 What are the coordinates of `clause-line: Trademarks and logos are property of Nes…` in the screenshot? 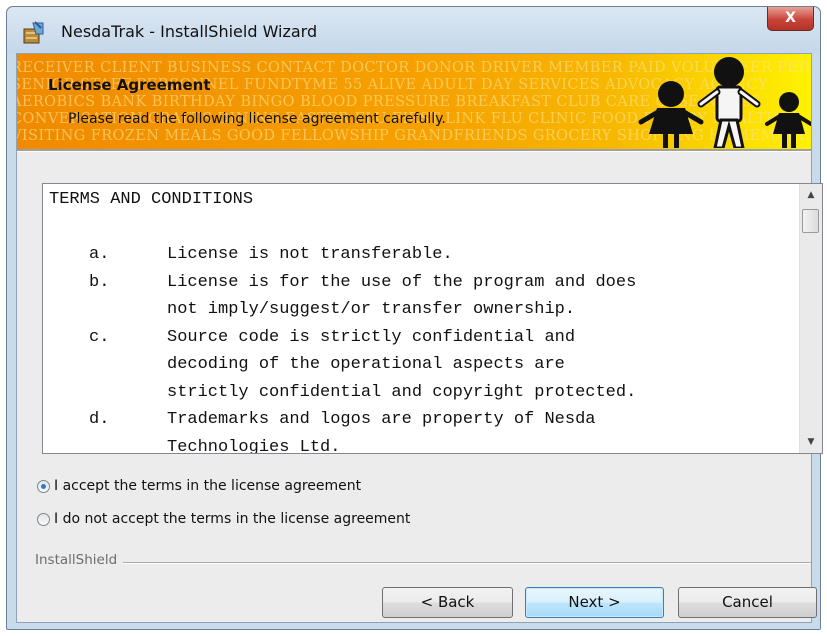 It's located at (381, 419).